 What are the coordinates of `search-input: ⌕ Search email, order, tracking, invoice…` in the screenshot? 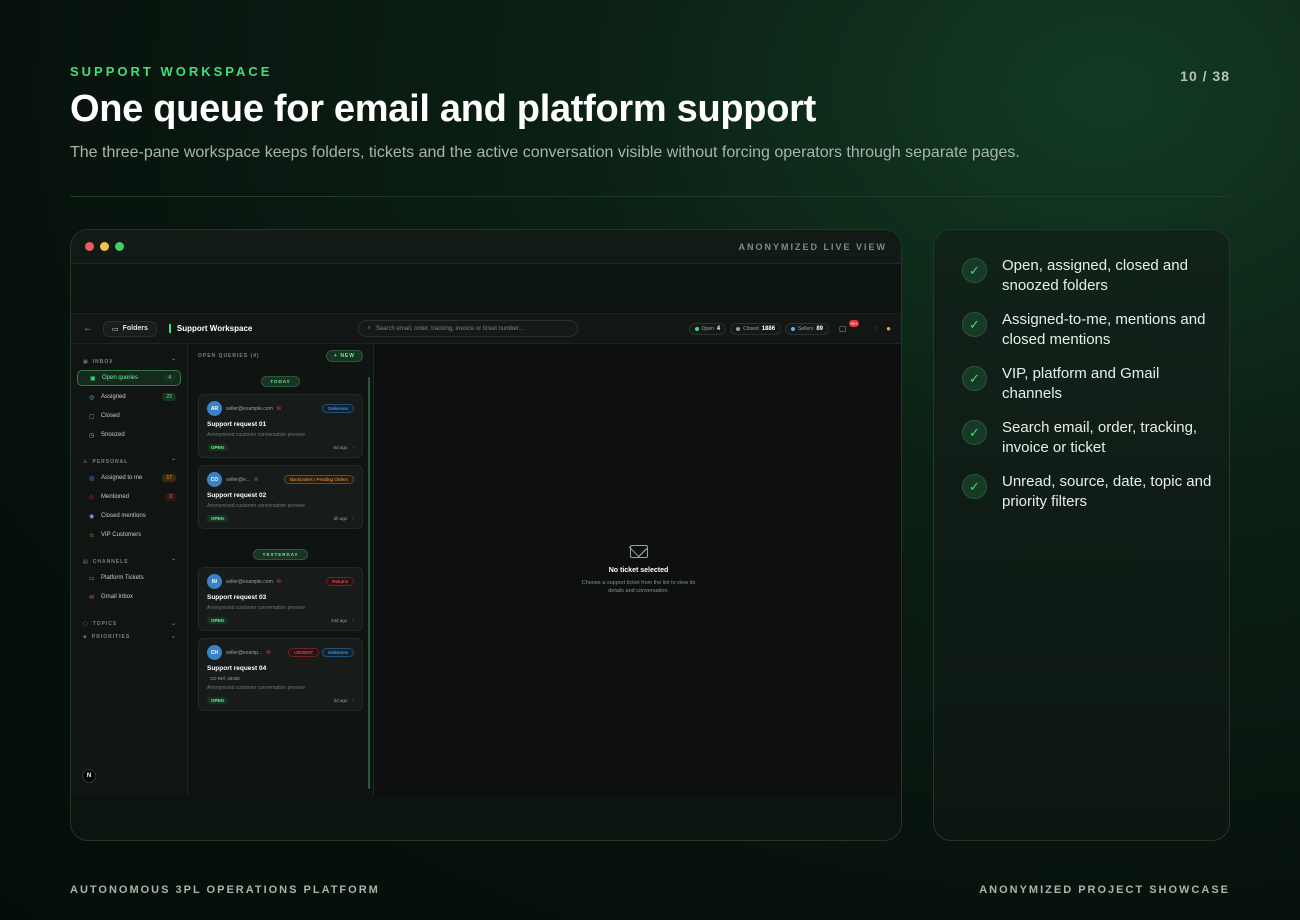 It's located at (468, 328).